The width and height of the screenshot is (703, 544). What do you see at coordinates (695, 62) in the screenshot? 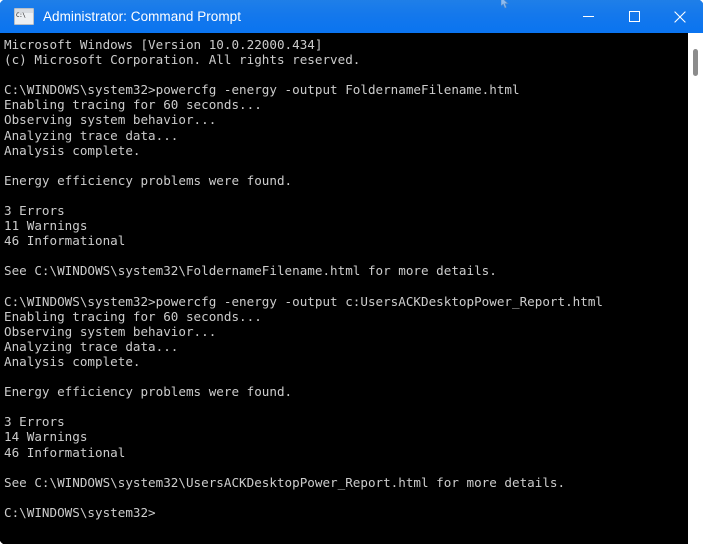
I see `scrollbar-thumb` at bounding box center [695, 62].